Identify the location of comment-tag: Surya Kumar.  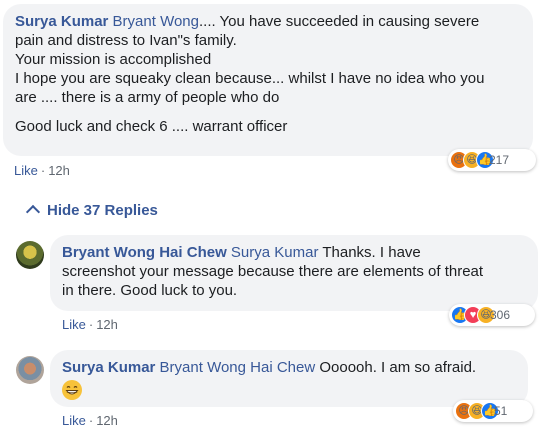
(275, 252).